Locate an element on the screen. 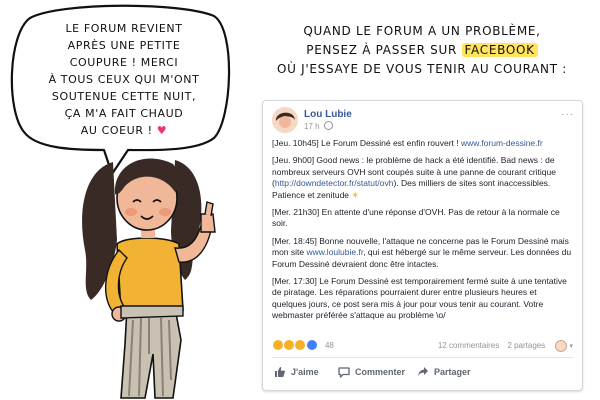  like-label: J'aime is located at coordinates (305, 372).